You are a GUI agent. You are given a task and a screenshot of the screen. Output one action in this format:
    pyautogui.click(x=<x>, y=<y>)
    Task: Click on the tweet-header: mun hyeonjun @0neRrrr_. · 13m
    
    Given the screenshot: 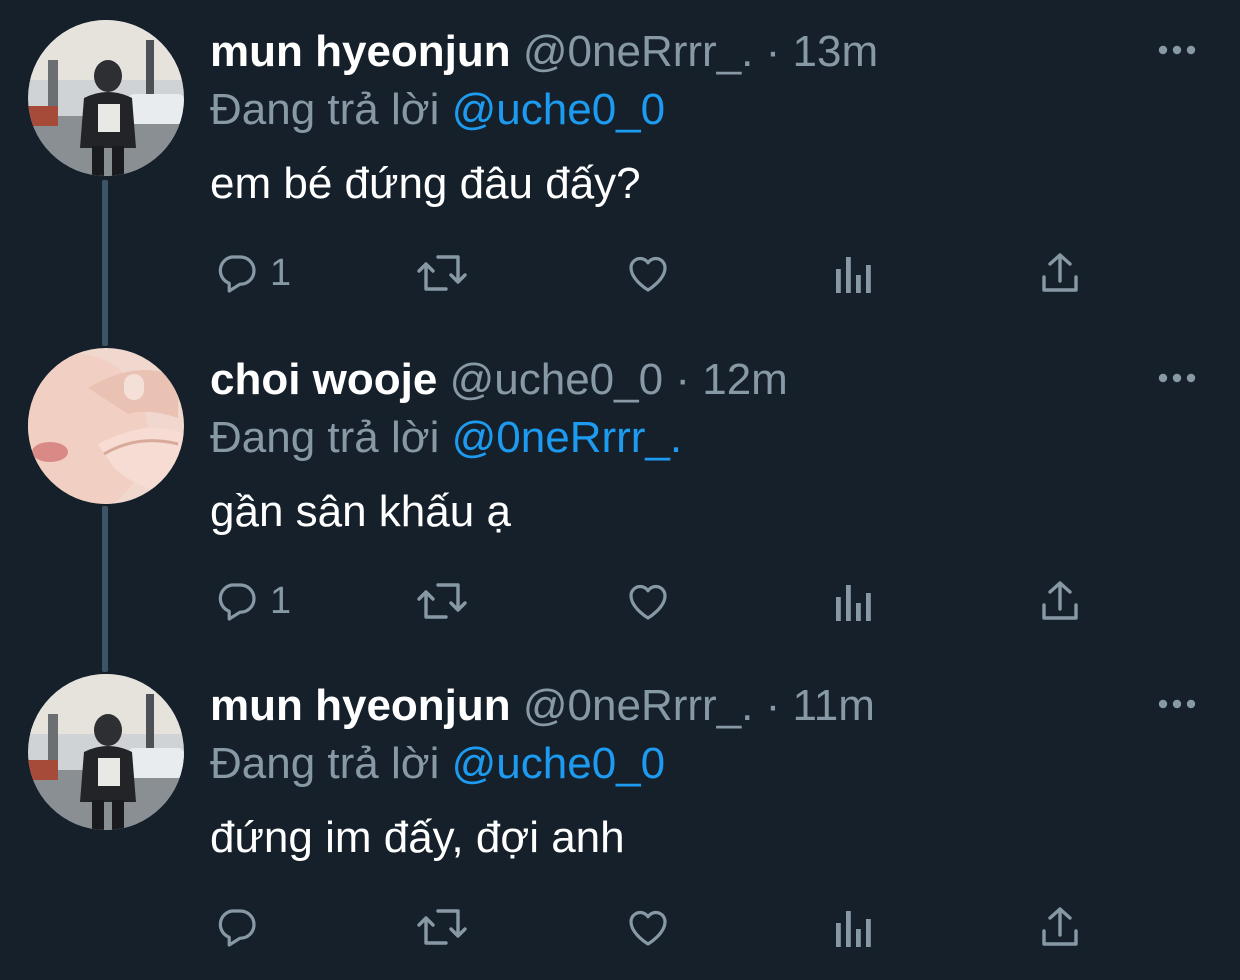 What is the action you would take?
    pyautogui.click(x=544, y=52)
    